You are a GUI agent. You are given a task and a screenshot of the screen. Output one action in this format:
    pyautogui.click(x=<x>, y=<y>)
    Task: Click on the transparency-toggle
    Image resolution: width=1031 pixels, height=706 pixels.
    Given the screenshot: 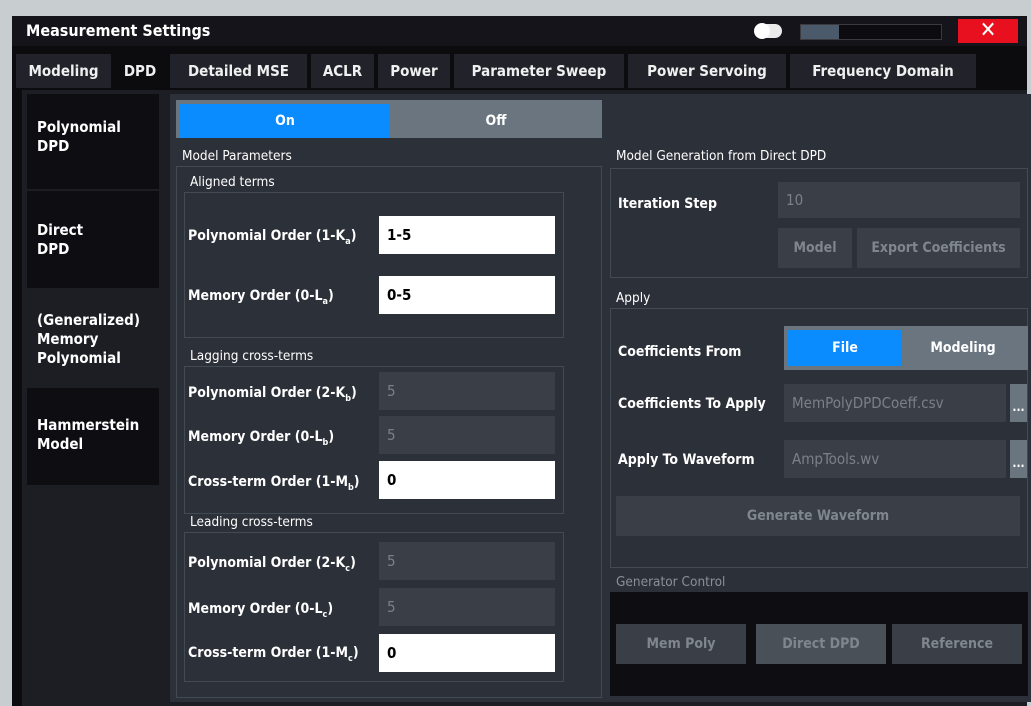 What is the action you would take?
    pyautogui.click(x=768, y=31)
    